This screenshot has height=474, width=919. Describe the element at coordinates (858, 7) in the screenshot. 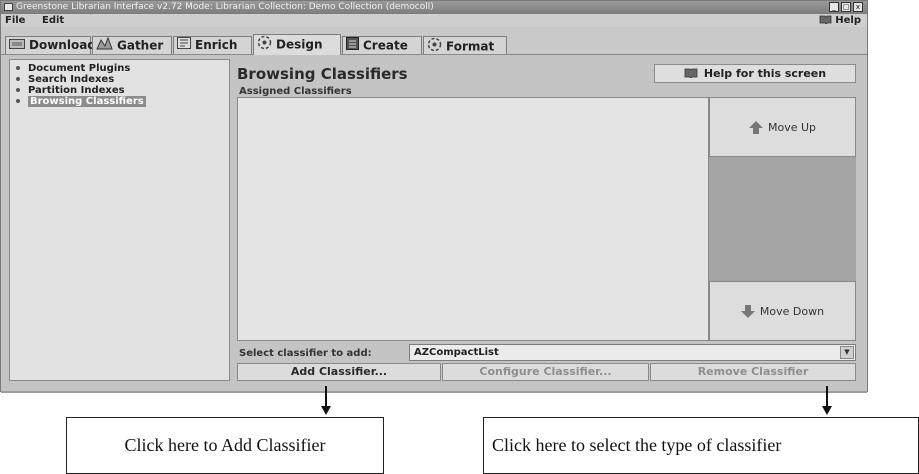

I see `close-button: x` at that location.